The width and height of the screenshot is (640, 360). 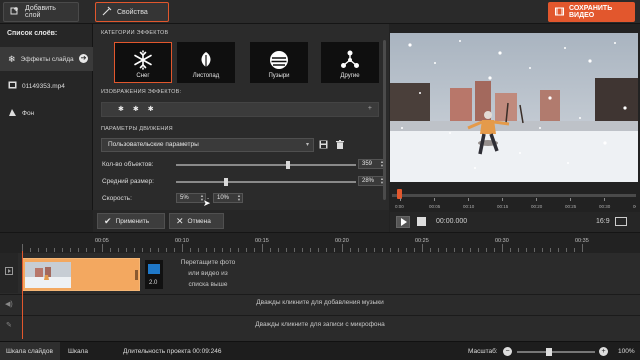 I want to click on scrub-tick-label: 00:05, so click(x=435, y=206).